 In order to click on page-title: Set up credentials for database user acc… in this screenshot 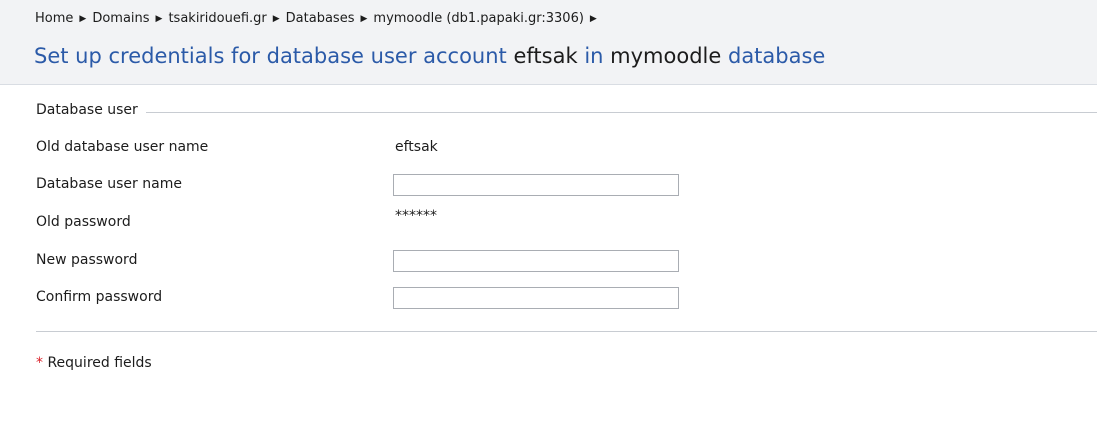, I will do `click(429, 56)`.